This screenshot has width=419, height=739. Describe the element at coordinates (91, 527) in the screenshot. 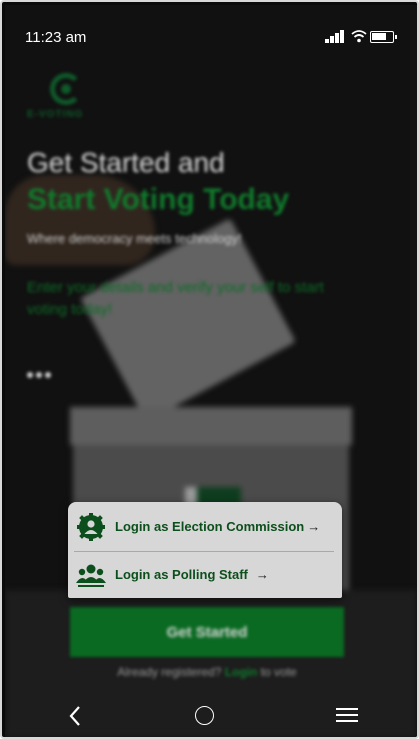

I see `election-commission-icon` at that location.